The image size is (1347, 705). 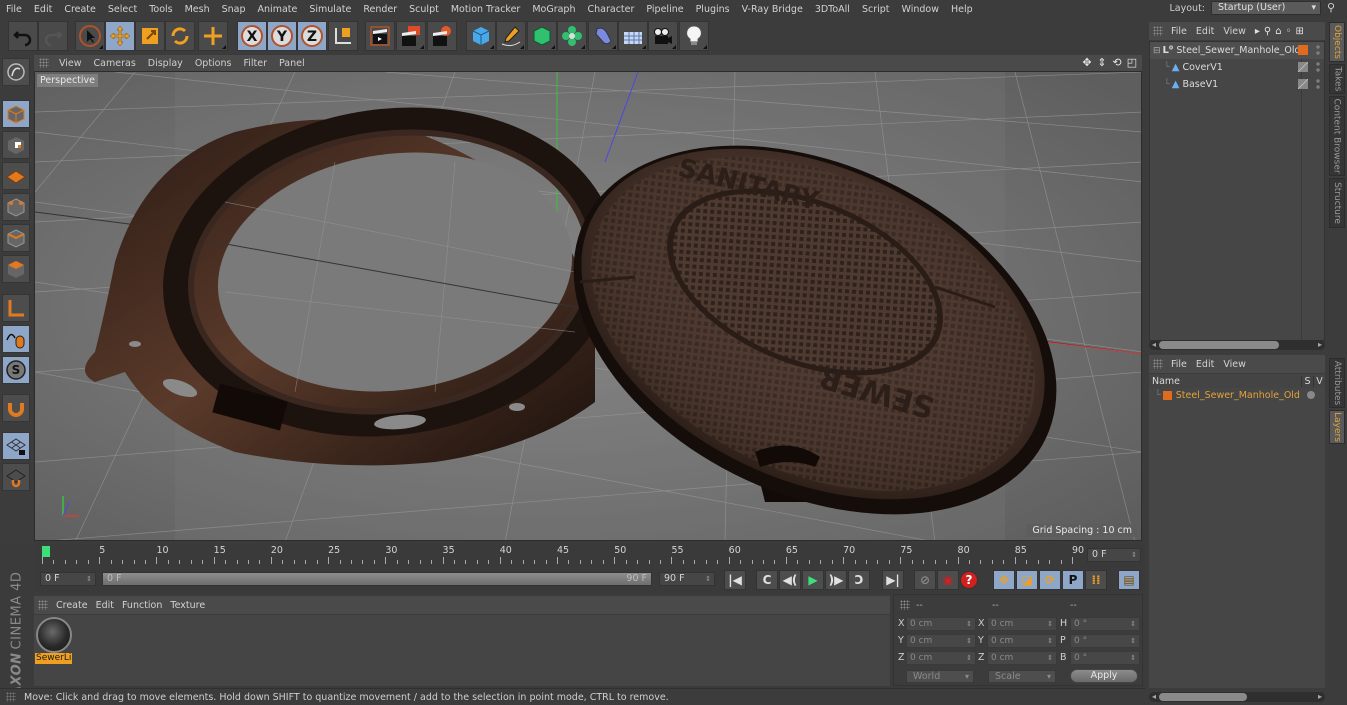 What do you see at coordinates (542, 36) in the screenshot?
I see `subdivision-surface-button` at bounding box center [542, 36].